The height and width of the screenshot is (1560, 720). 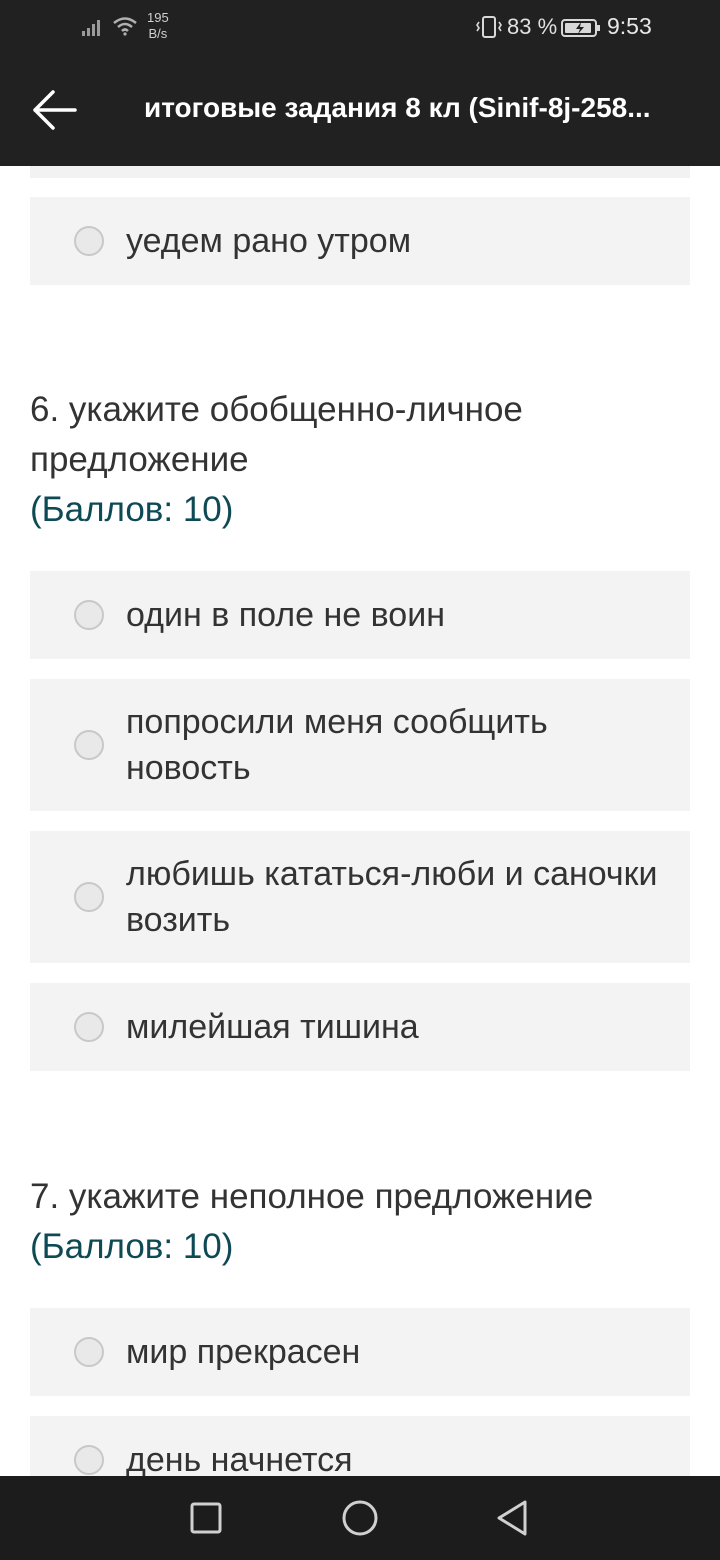 What do you see at coordinates (360, 172) in the screenshot?
I see `previous-option-edge` at bounding box center [360, 172].